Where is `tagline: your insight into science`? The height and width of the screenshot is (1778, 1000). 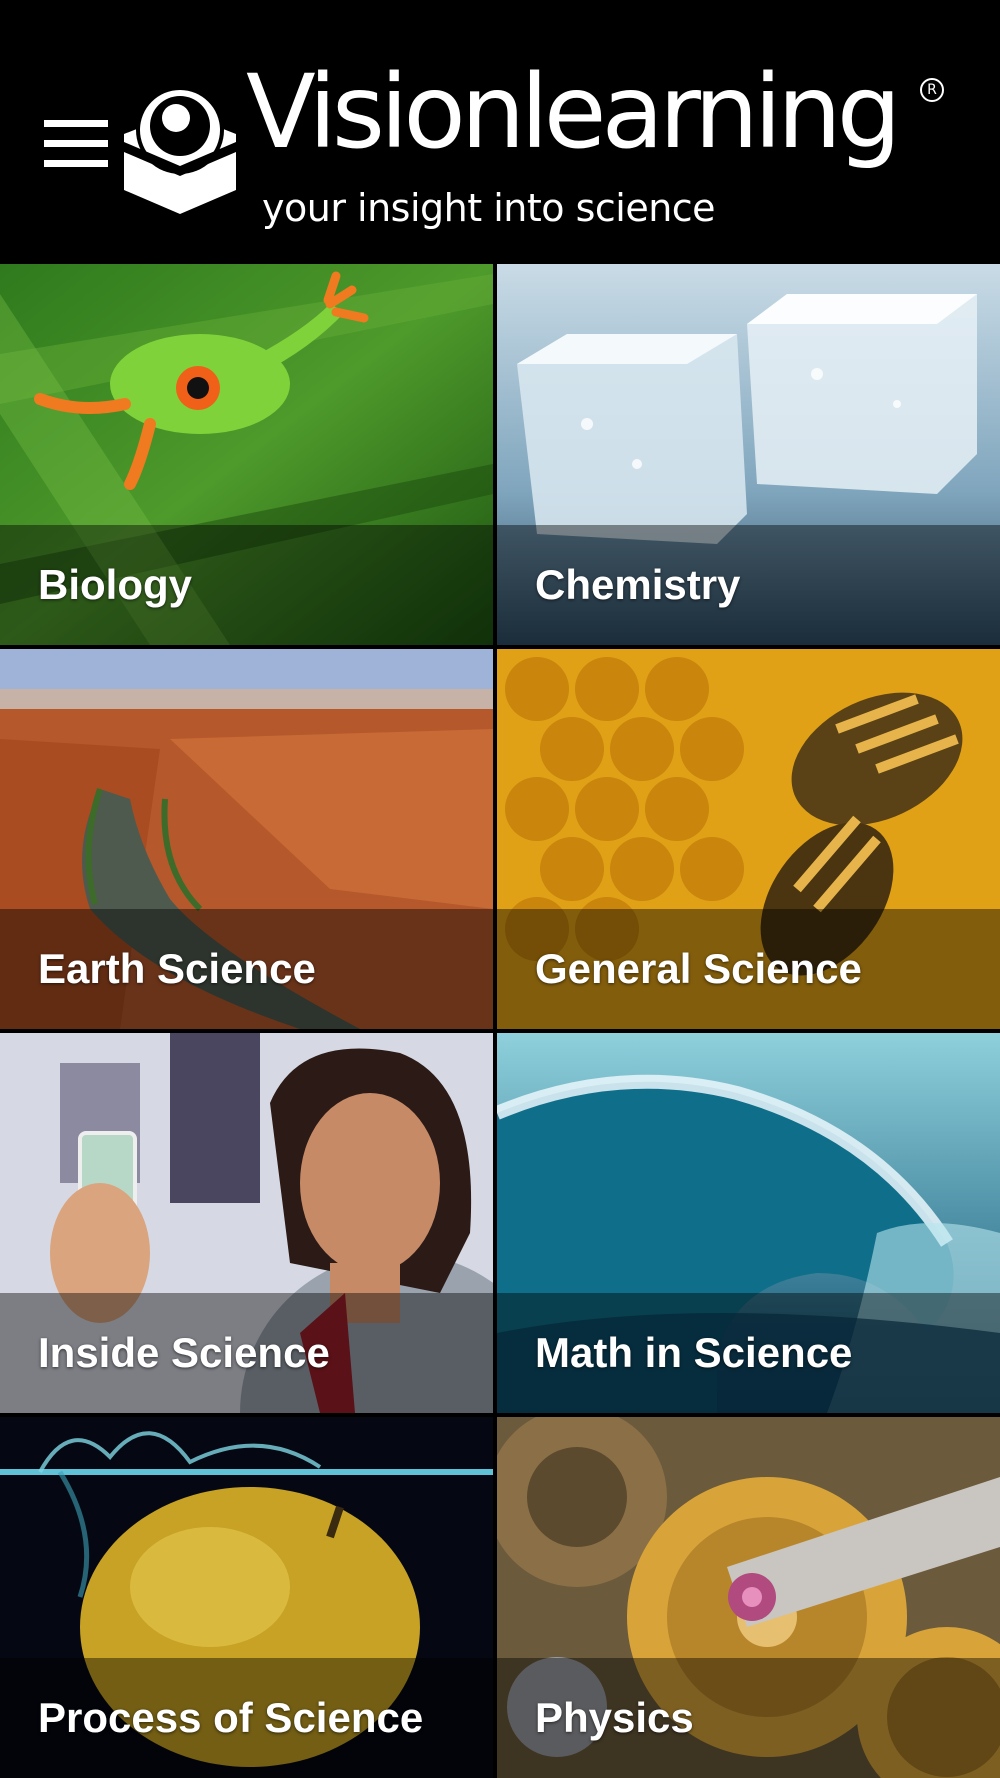 tagline: your insight into science is located at coordinates (489, 208).